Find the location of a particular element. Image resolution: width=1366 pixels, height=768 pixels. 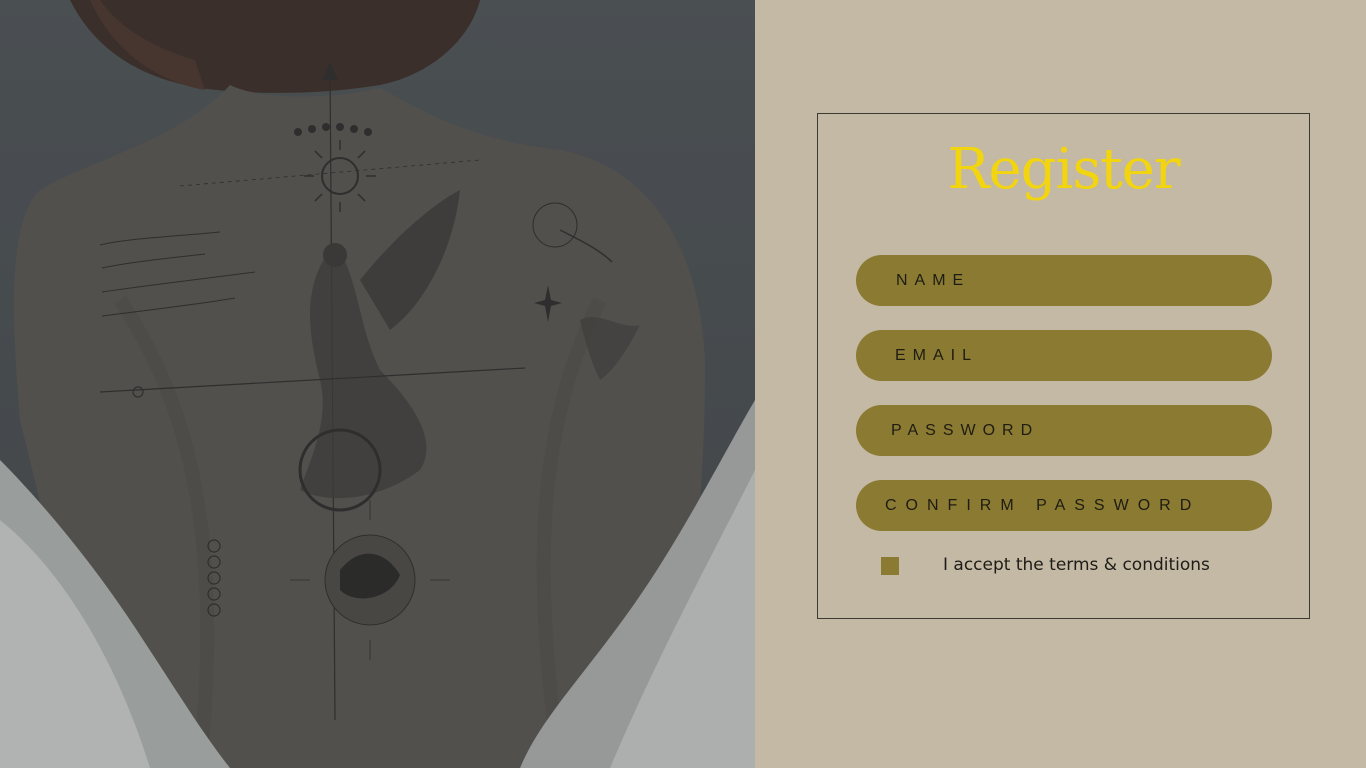

terms-checkbox is located at coordinates (890, 566).